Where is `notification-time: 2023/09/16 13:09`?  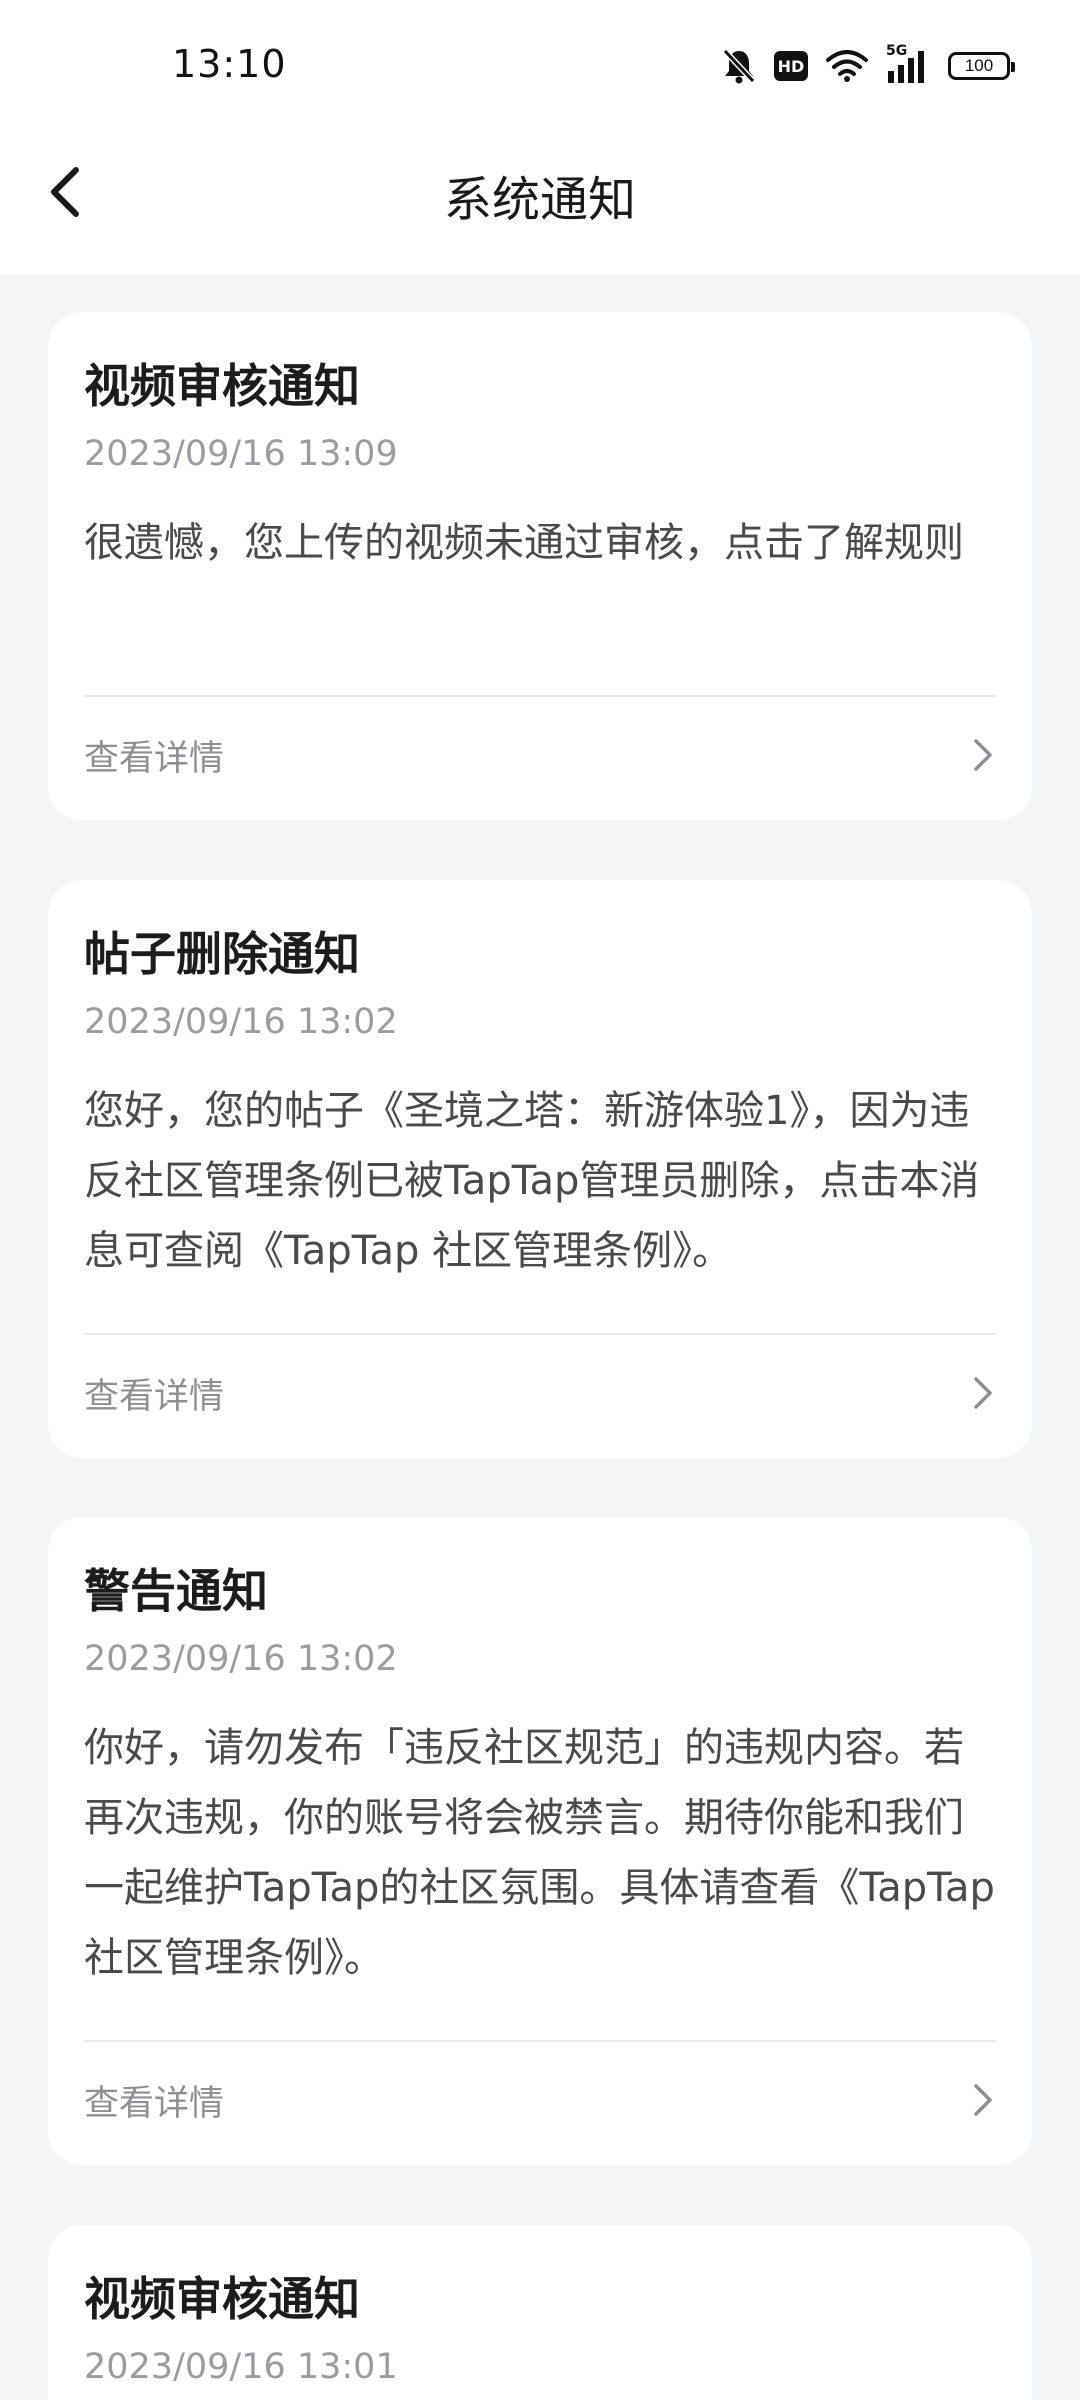 notification-time: 2023/09/16 13:09 is located at coordinates (241, 454).